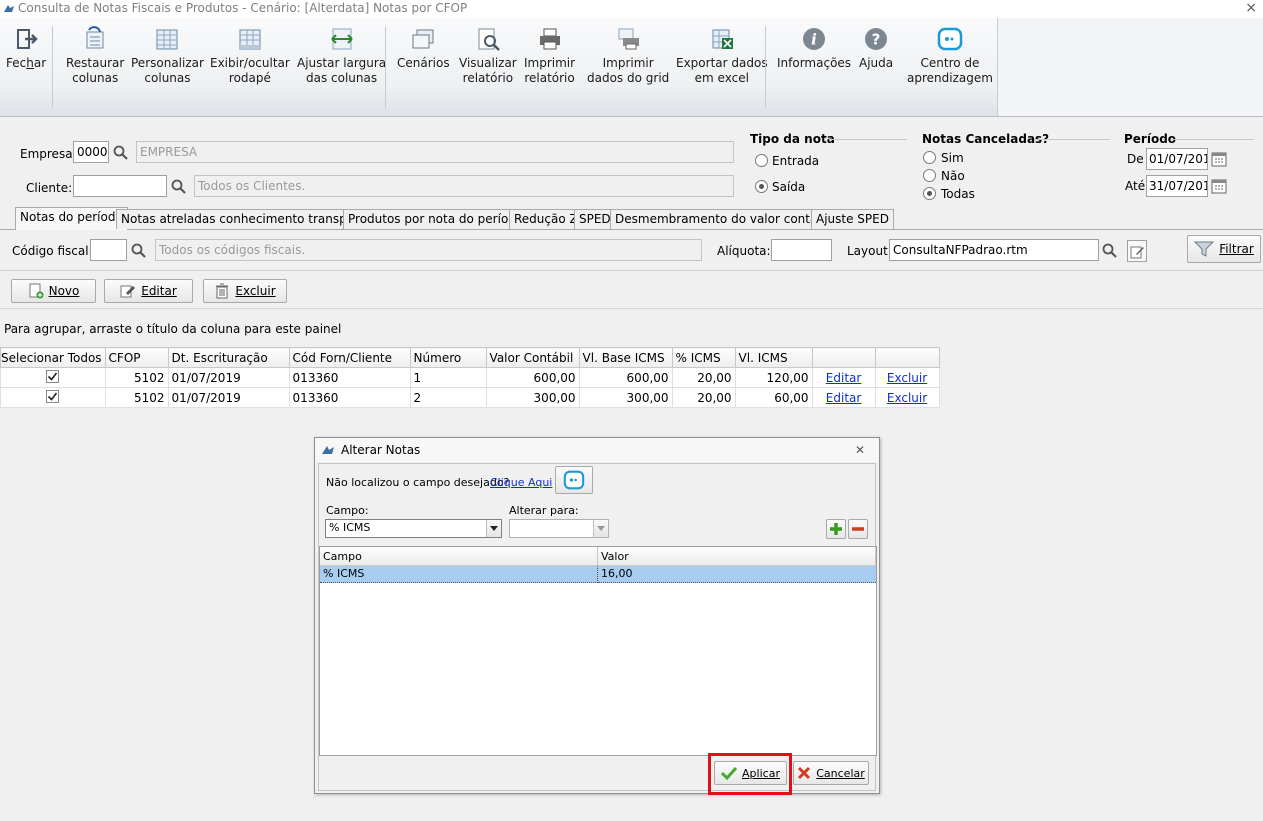 The width and height of the screenshot is (1263, 821). I want to click on visualizar-relatorio-button: Visualizar relatório, so click(488, 56).